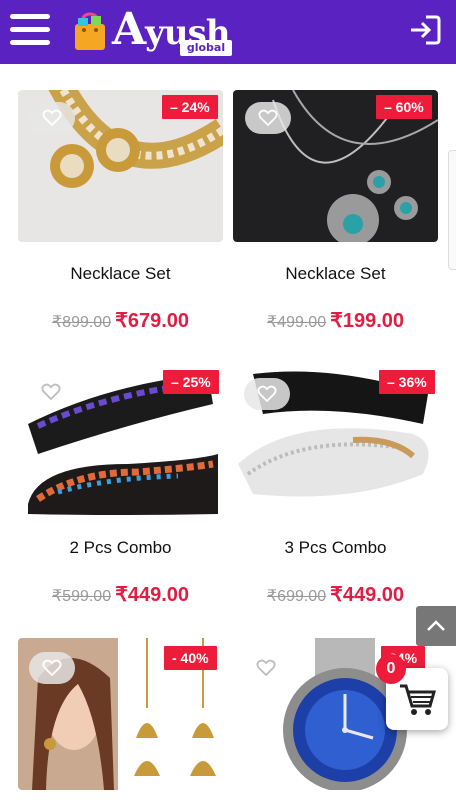  Describe the element at coordinates (191, 382) in the screenshot. I see `discount-badge: – 25%` at that location.